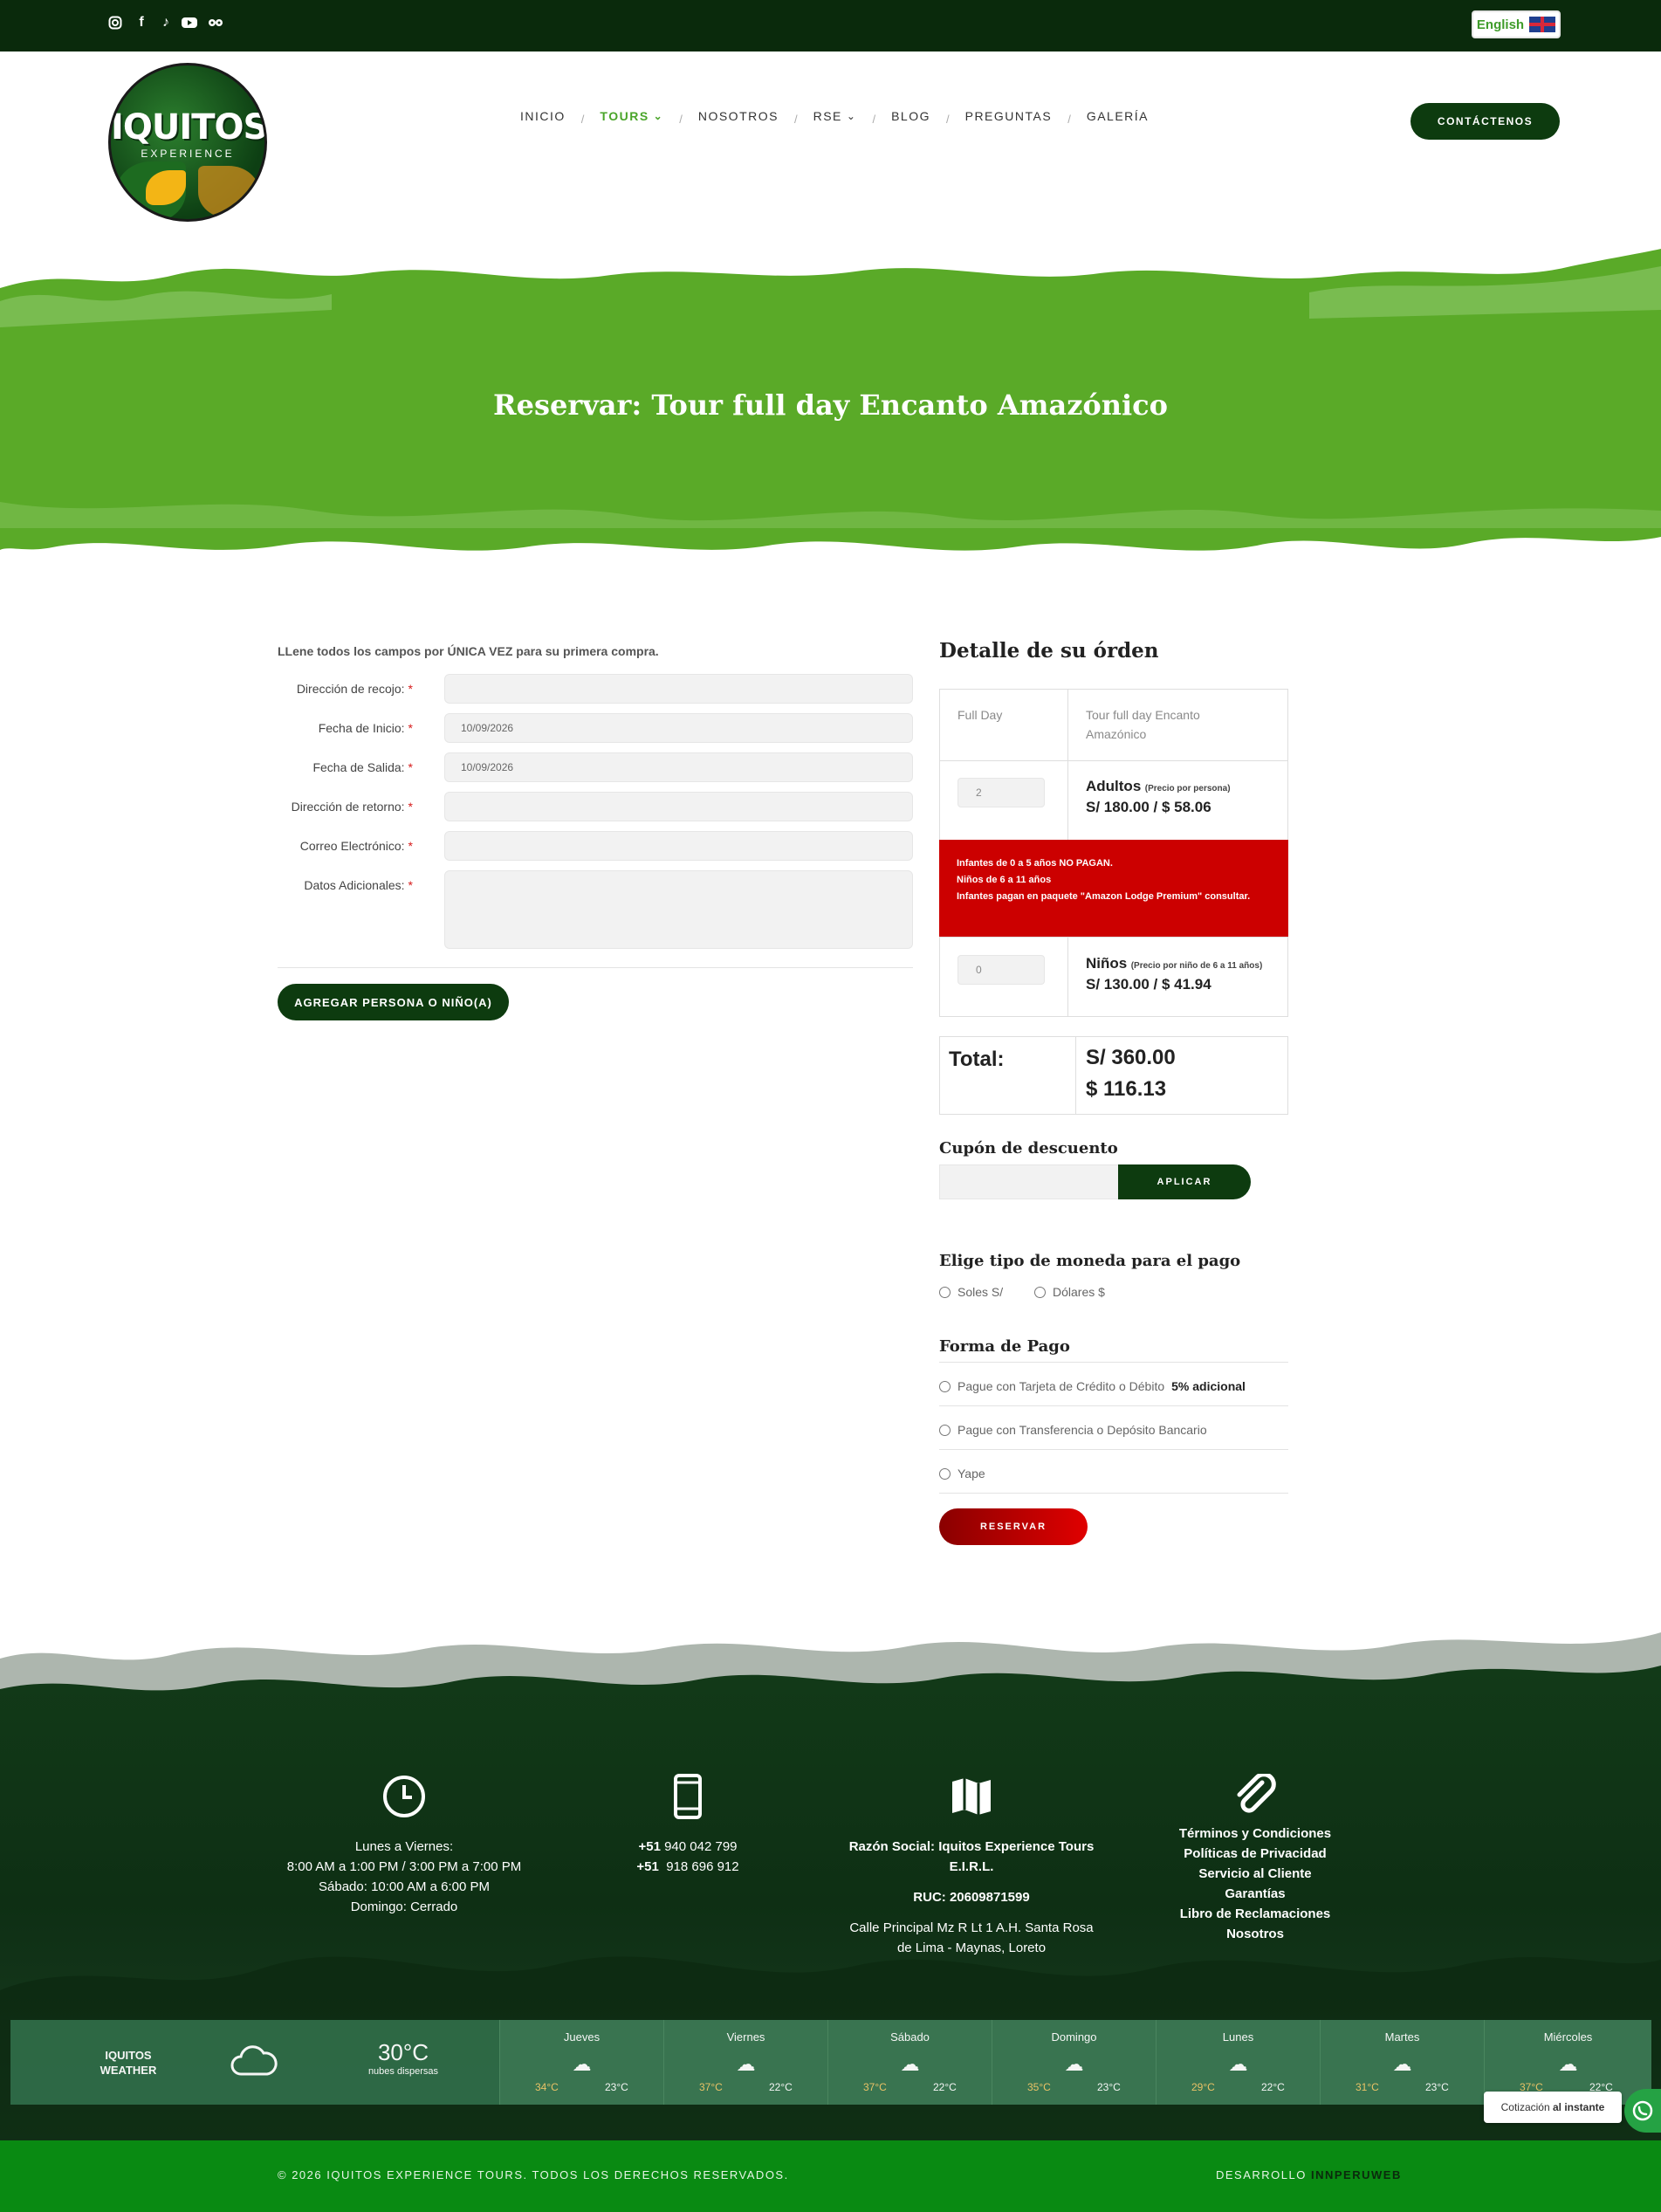  What do you see at coordinates (962, 1474) in the screenshot?
I see `payment-yape-option: Yape` at bounding box center [962, 1474].